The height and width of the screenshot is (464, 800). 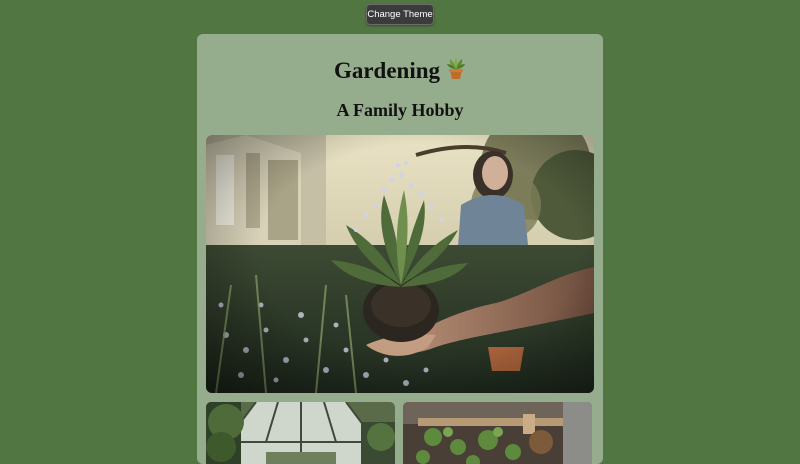 I want to click on raised-garden-bed-photo, so click(x=497, y=433).